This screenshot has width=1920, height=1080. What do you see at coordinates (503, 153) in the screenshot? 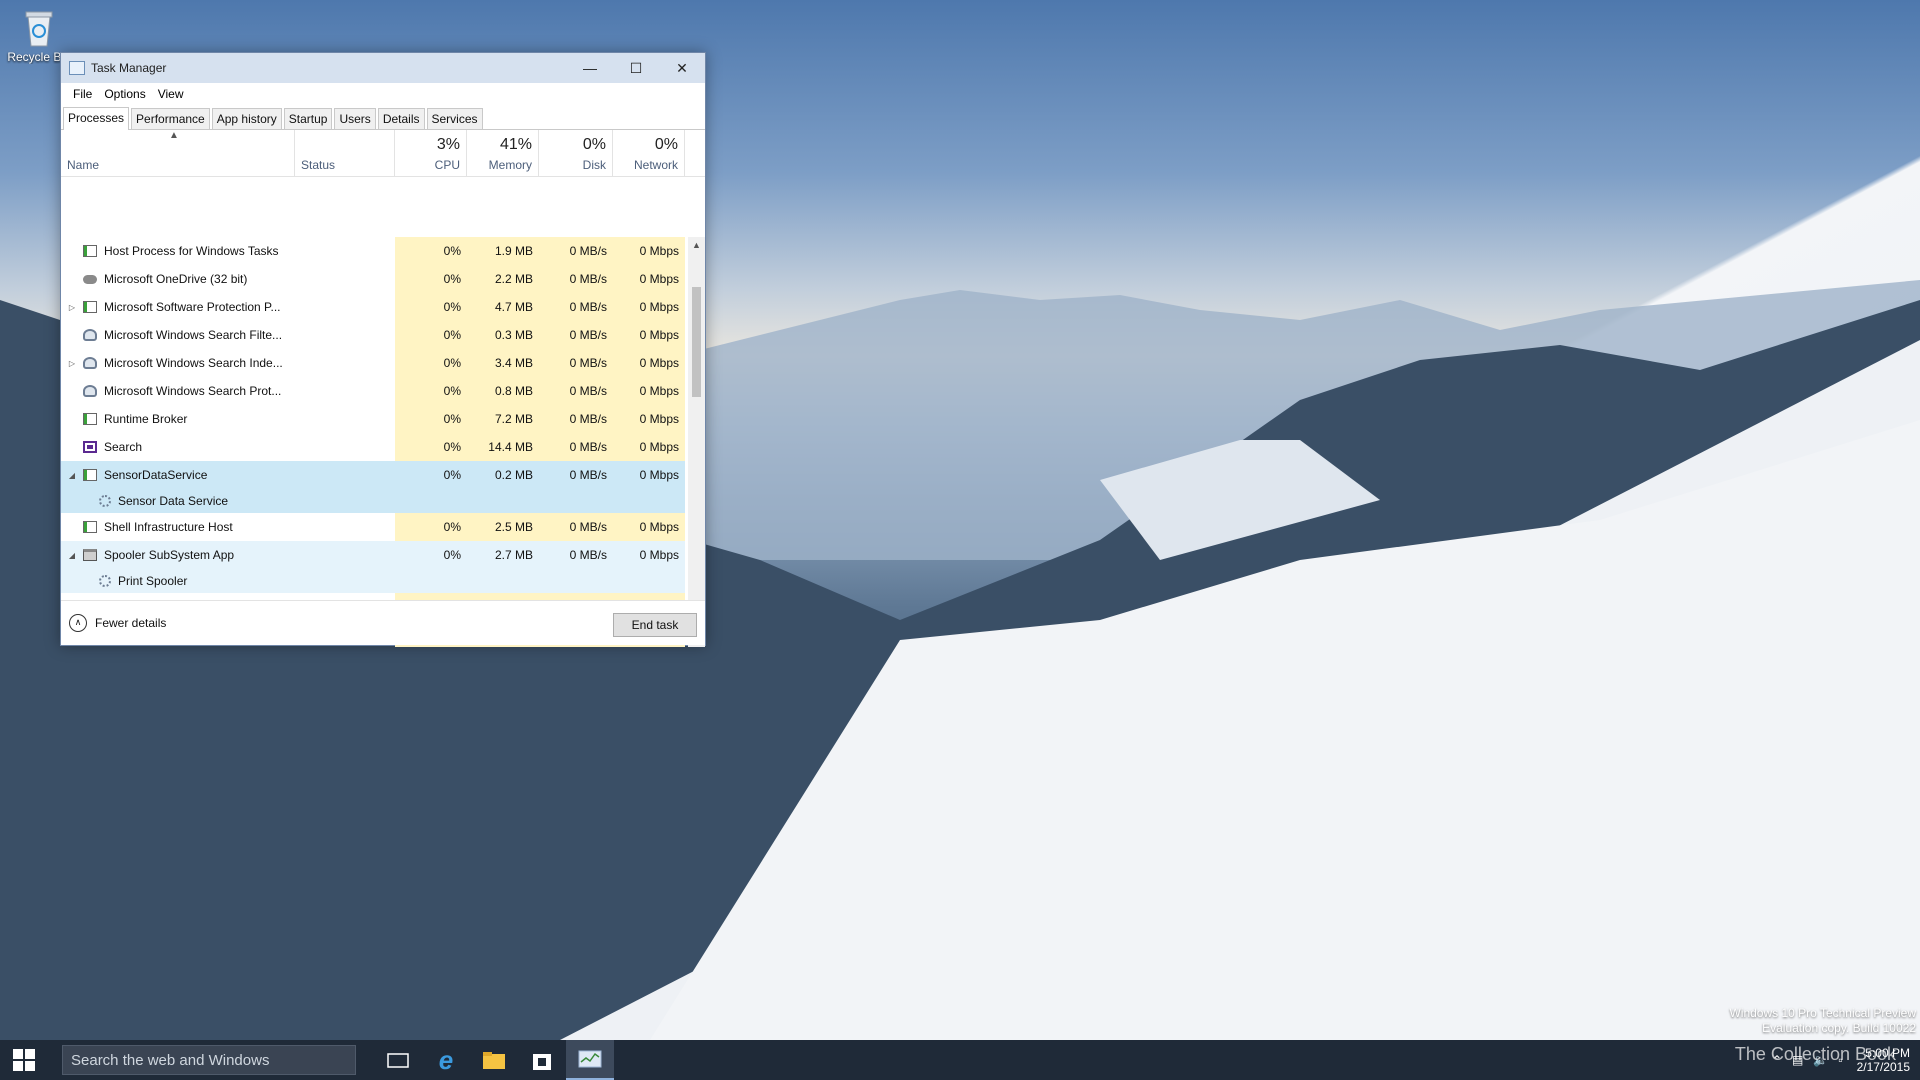
I see `column-memory: 41% Memory` at bounding box center [503, 153].